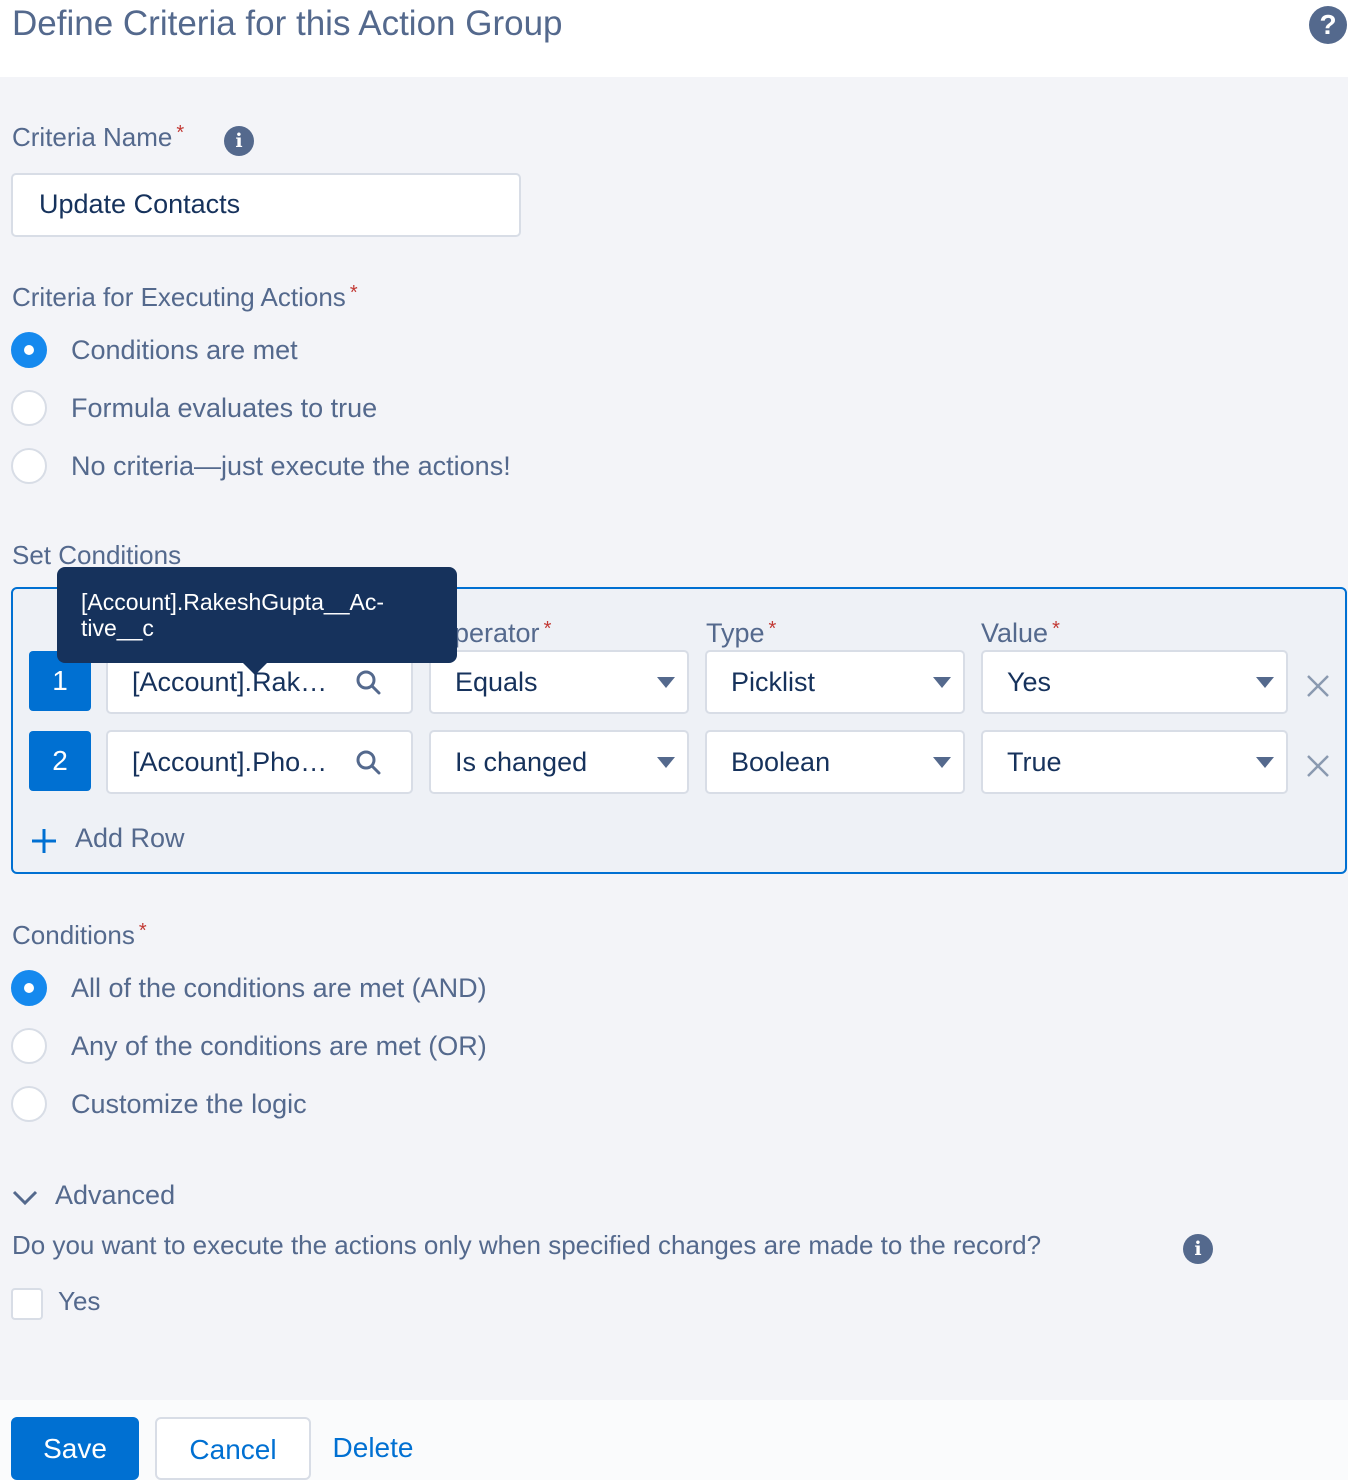 The height and width of the screenshot is (1480, 1348). I want to click on checkbox-label: Yes, so click(79, 1301).